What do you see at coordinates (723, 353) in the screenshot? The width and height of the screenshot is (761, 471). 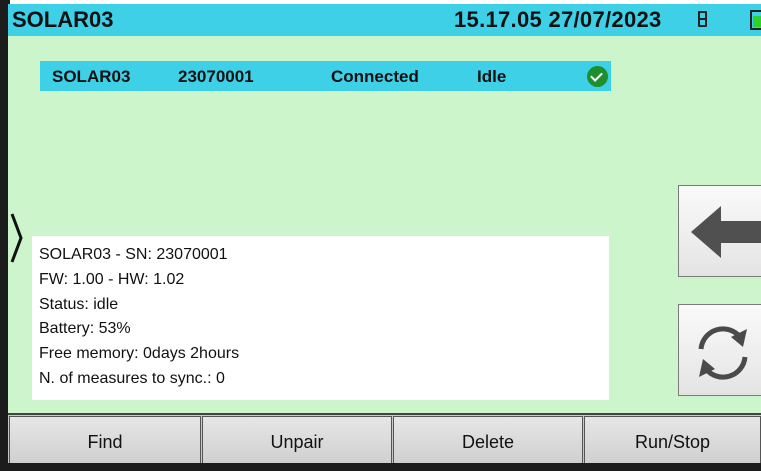 I see `refresh-icon` at bounding box center [723, 353].